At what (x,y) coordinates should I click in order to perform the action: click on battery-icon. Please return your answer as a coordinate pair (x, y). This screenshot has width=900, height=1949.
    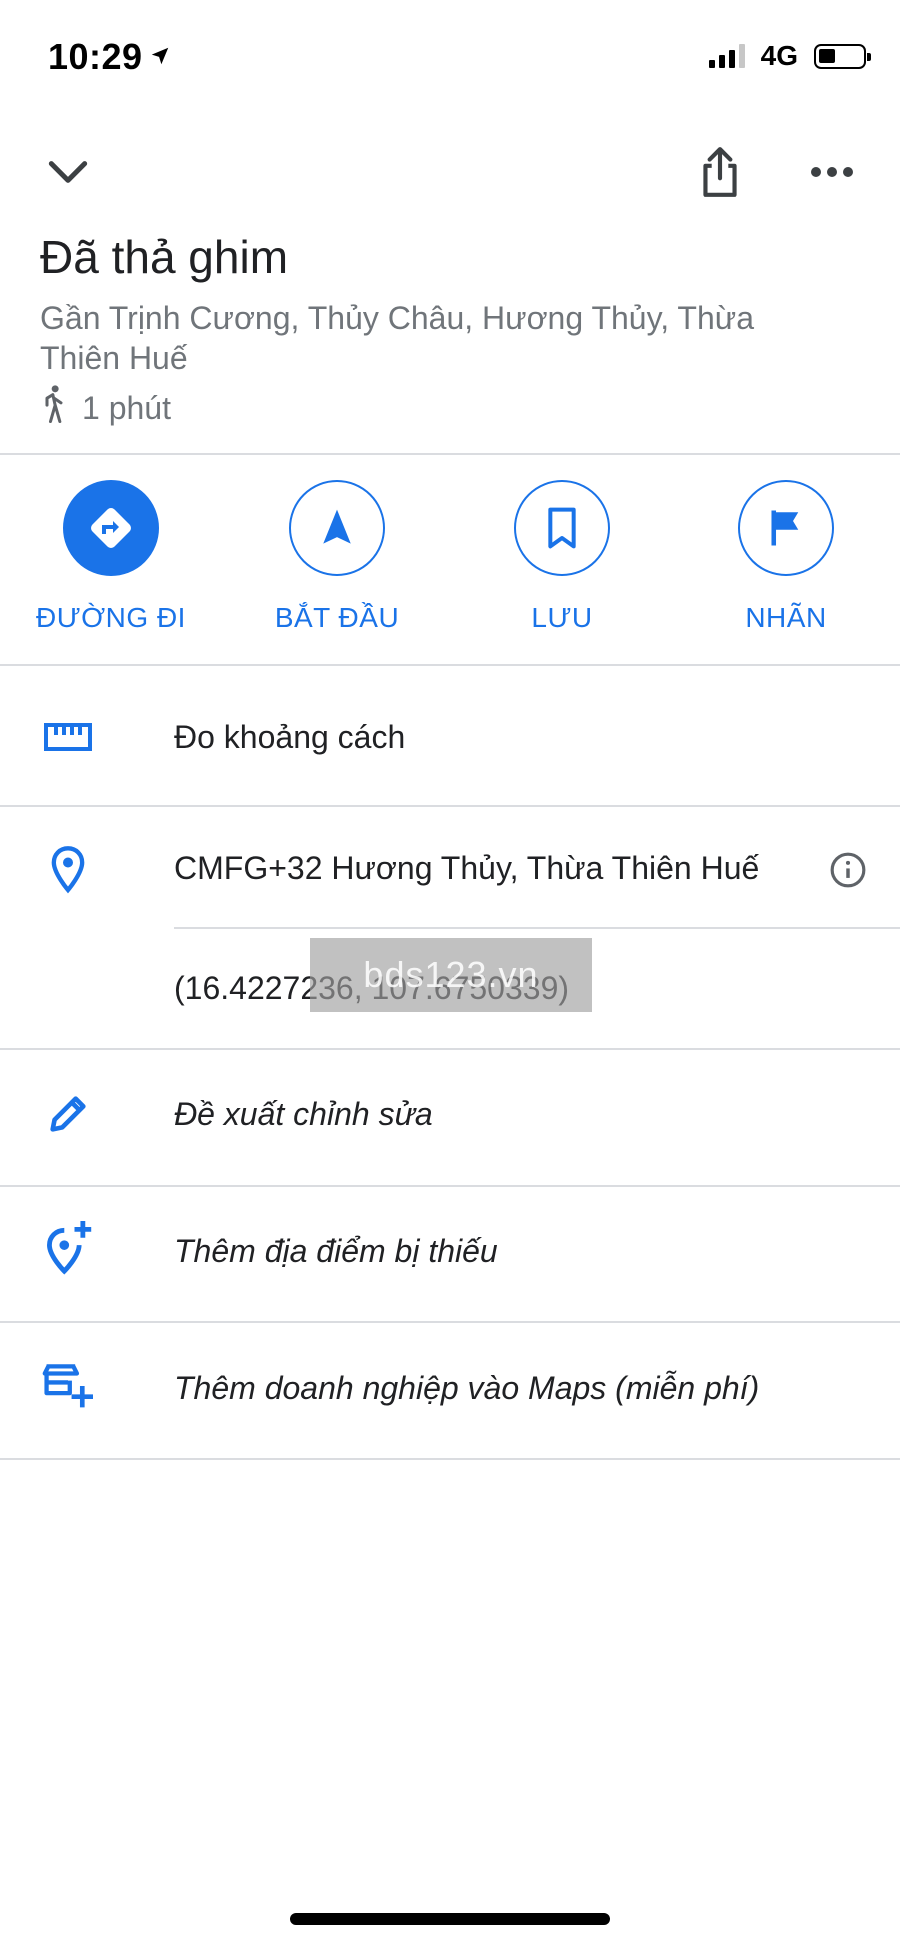
    Looking at the image, I should click on (842, 56).